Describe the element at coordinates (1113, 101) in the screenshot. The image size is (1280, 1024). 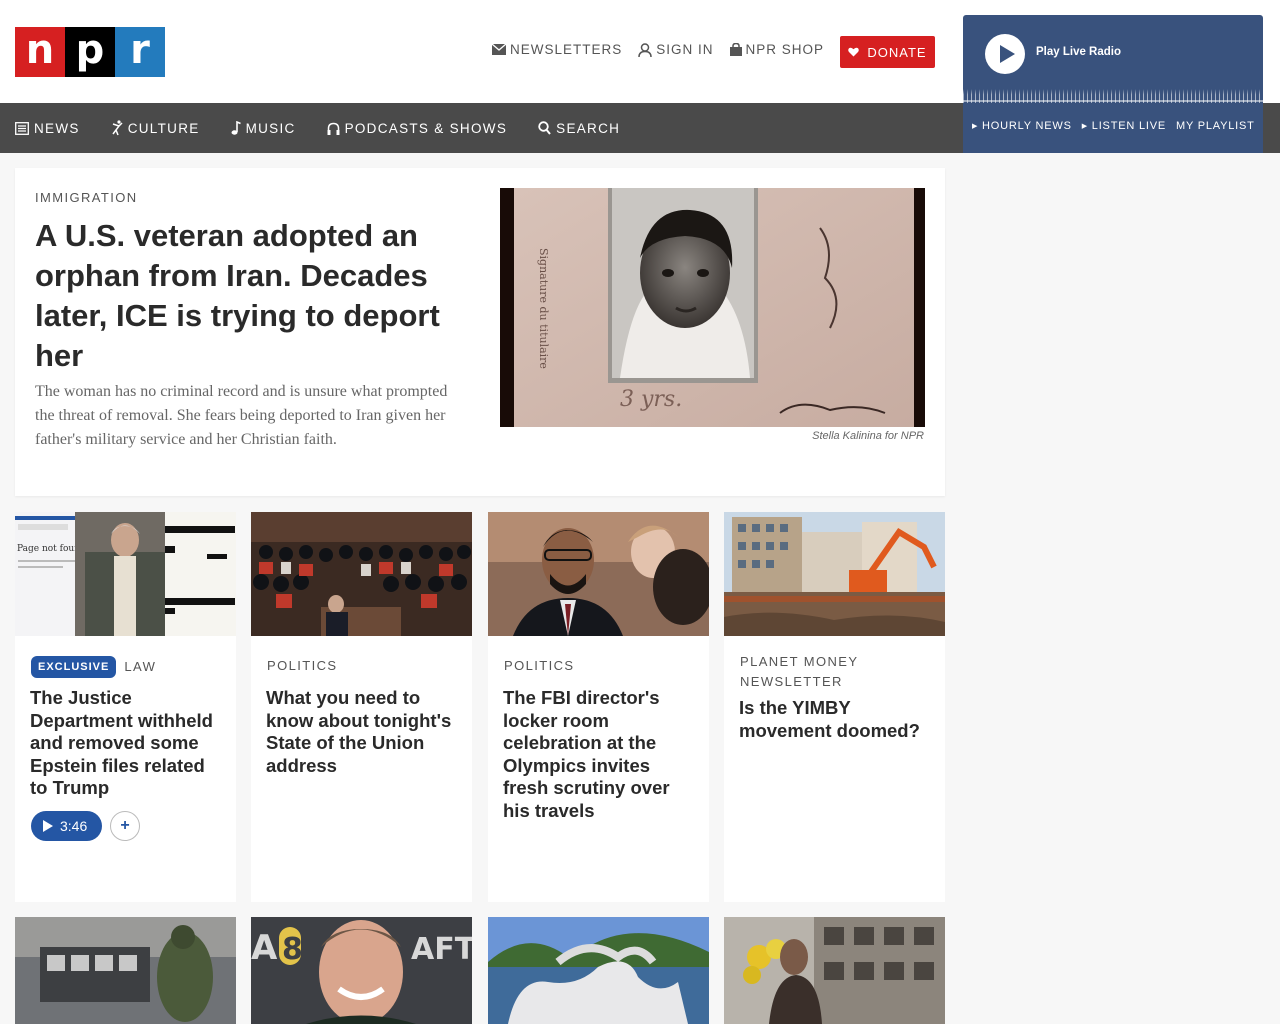
I see `waveform-baseline` at that location.